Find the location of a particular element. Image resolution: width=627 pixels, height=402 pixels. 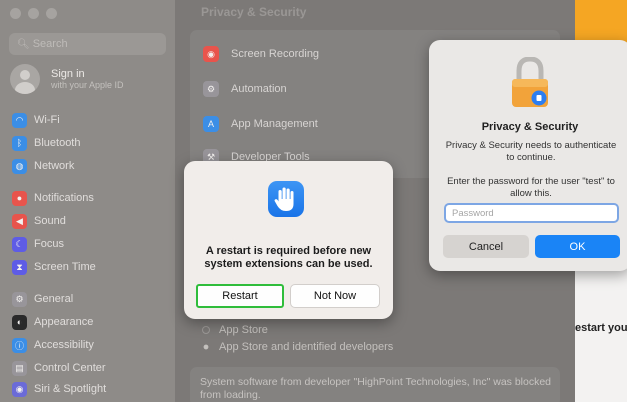

sidebar-item-label: Sound is located at coordinates (50, 221).